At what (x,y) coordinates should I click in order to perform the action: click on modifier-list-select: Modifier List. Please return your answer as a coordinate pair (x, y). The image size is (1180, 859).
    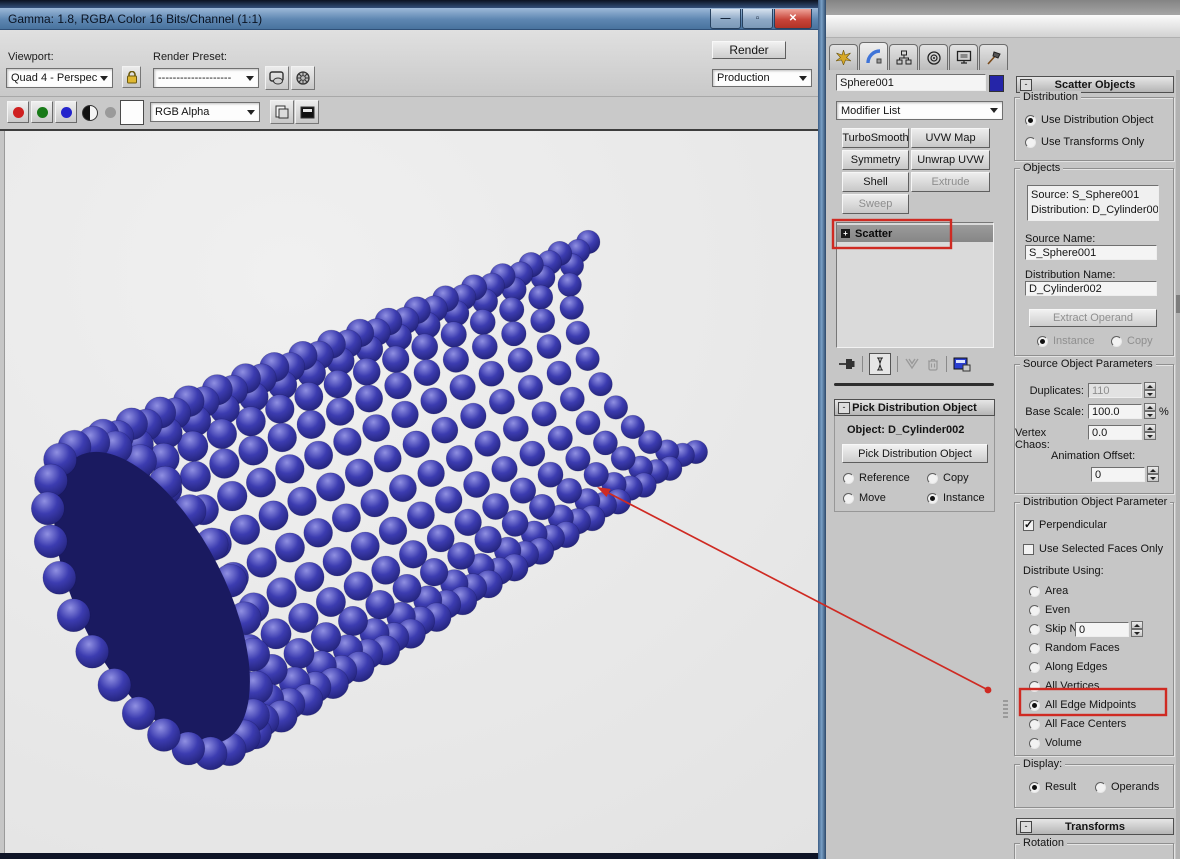
    Looking at the image, I should click on (919, 110).